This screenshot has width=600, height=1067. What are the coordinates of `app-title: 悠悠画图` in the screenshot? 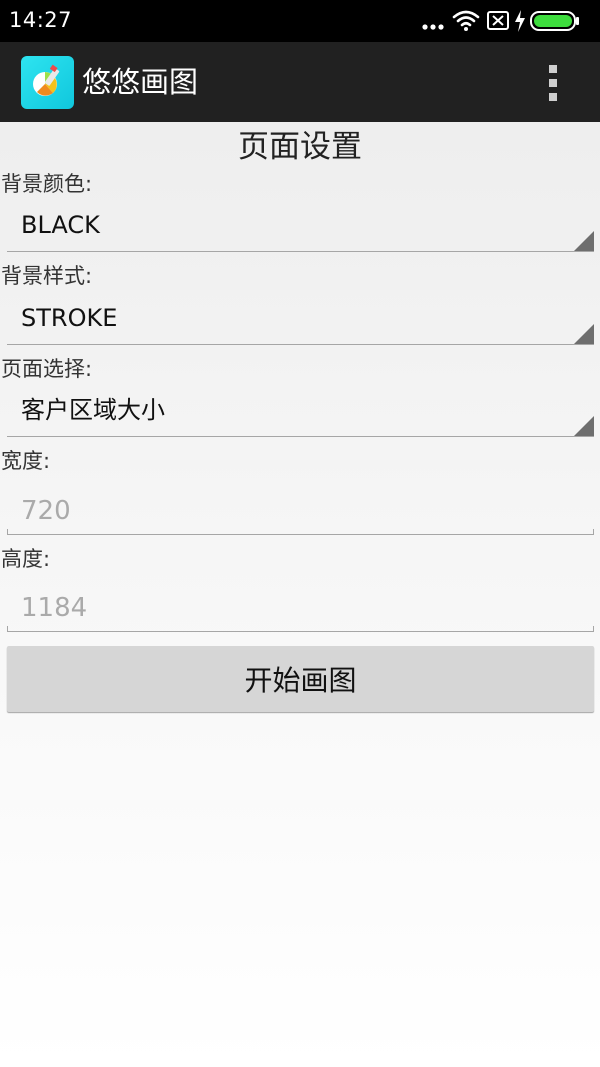 It's located at (140, 82).